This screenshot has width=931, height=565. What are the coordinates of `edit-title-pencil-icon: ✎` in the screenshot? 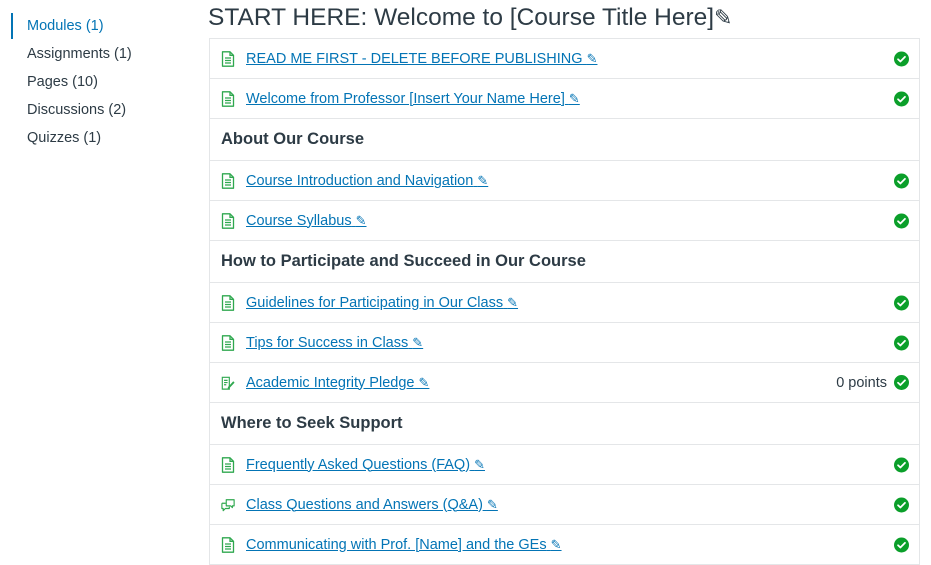 It's located at (723, 17).